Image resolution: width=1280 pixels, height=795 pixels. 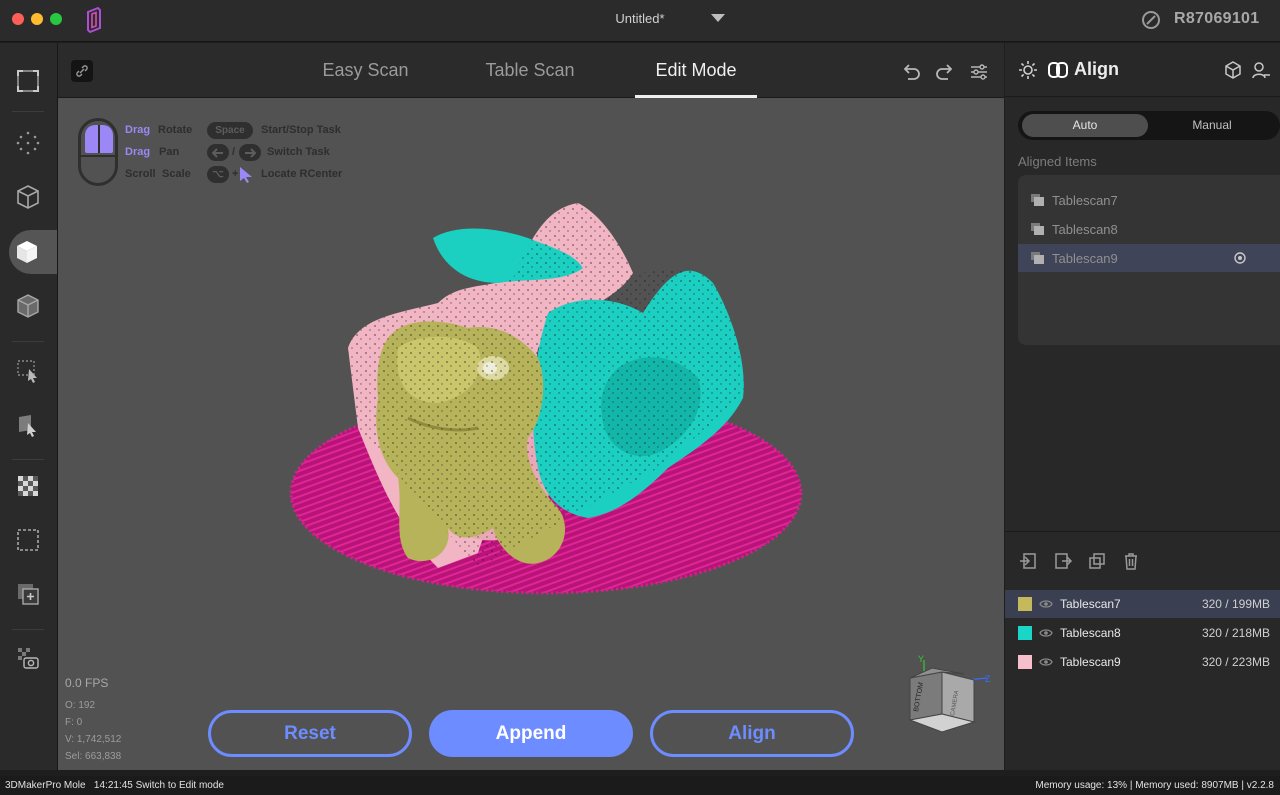 What do you see at coordinates (93, 756) in the screenshot?
I see `stat-sel: Sel: 663,838` at bounding box center [93, 756].